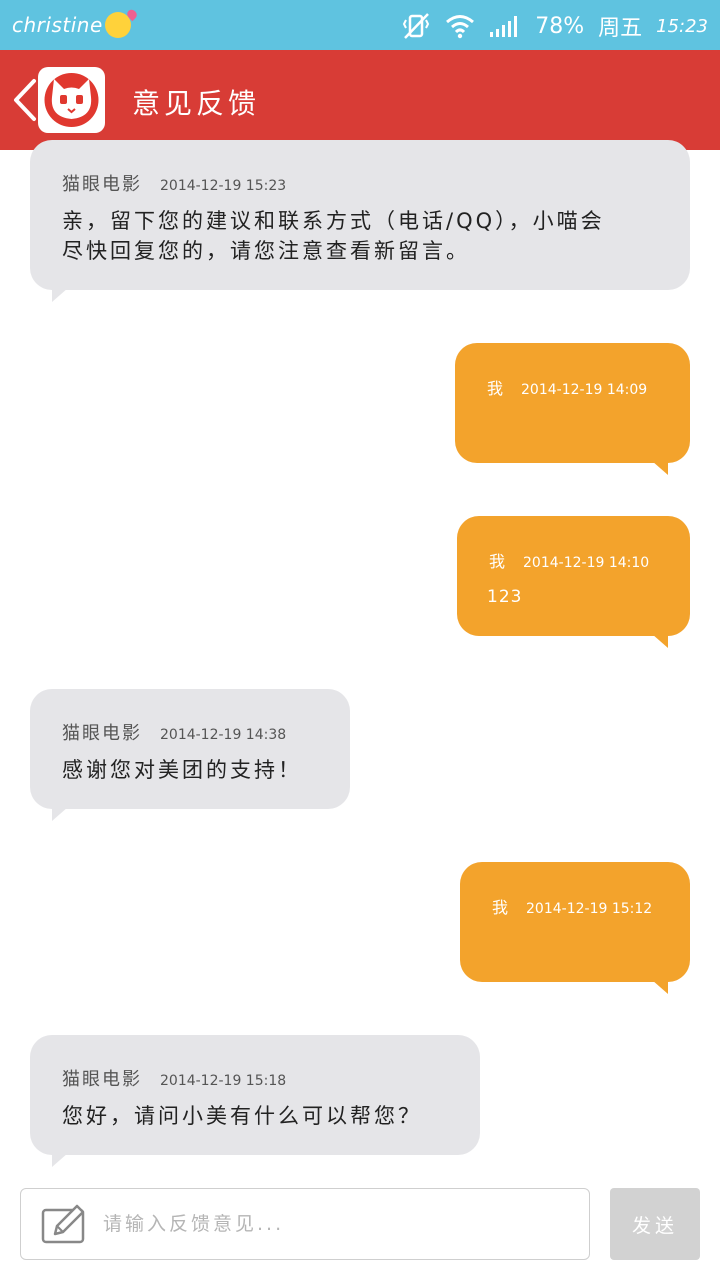 Image resolution: width=720 pixels, height=1280 pixels. What do you see at coordinates (504, 26) in the screenshot?
I see `signal-icon` at bounding box center [504, 26].